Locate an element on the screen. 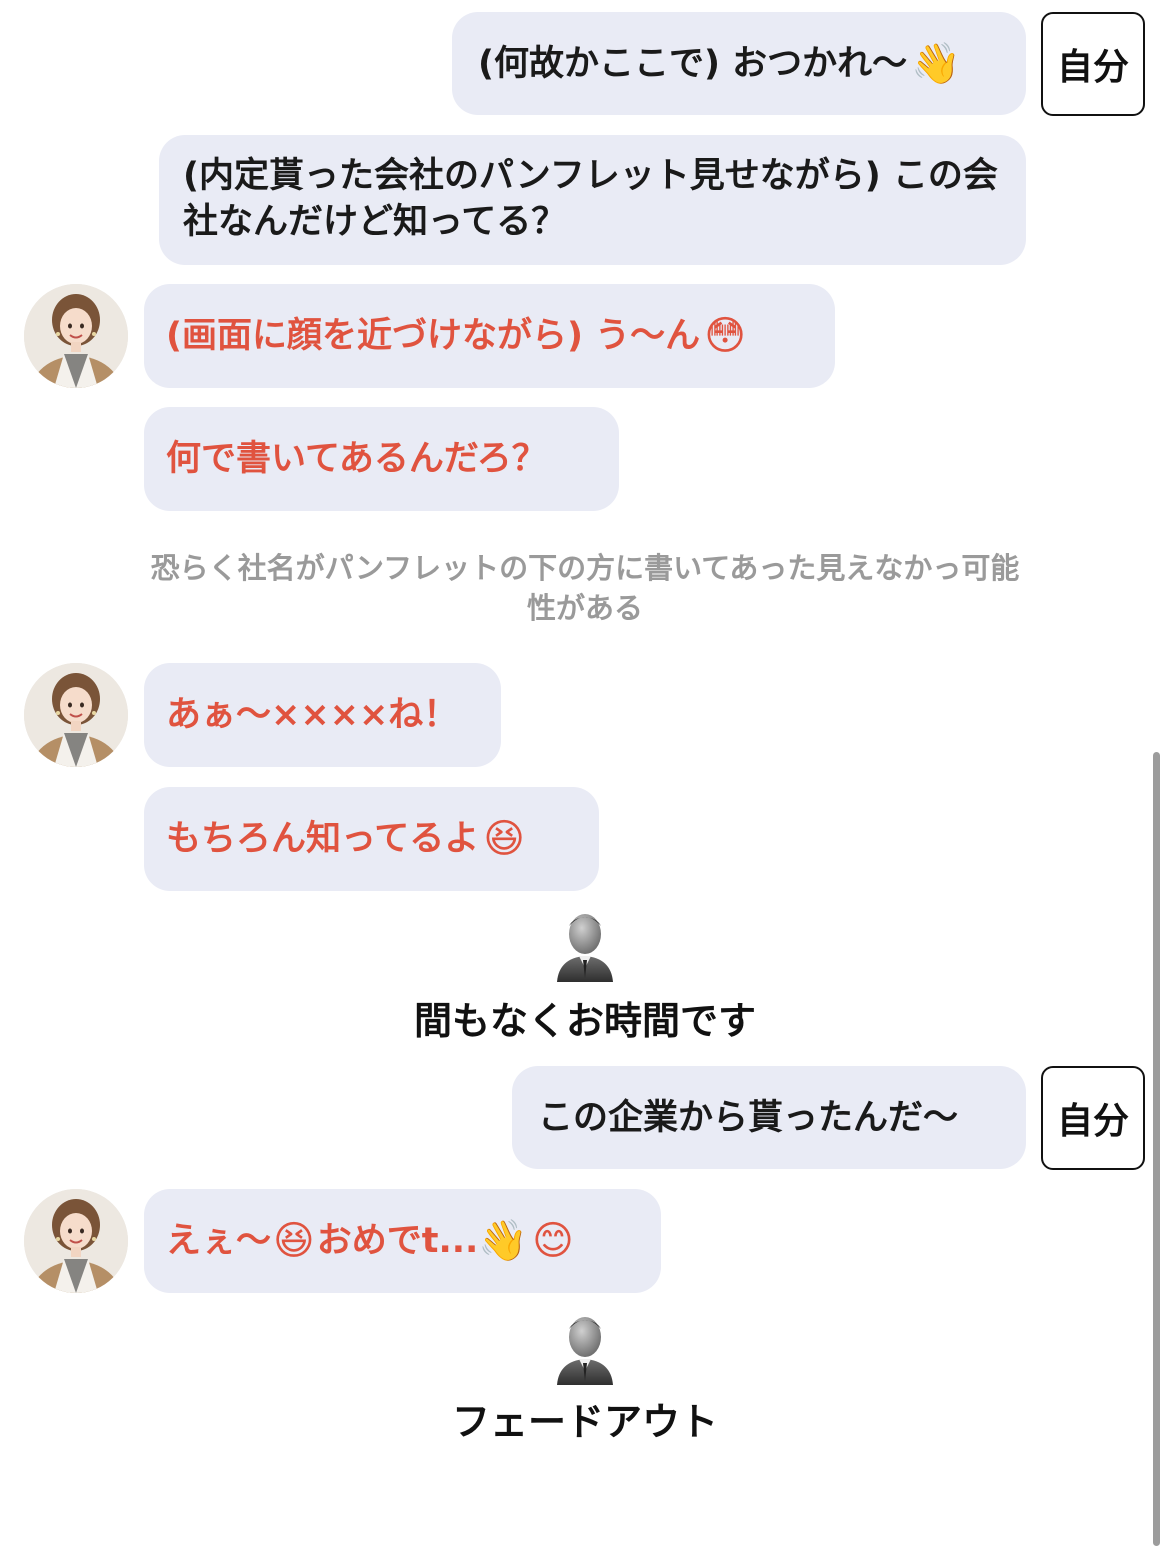 This screenshot has height=1546, width=1170. other-message-bubble: 何で書いてあるんだろ？ is located at coordinates (381, 459).